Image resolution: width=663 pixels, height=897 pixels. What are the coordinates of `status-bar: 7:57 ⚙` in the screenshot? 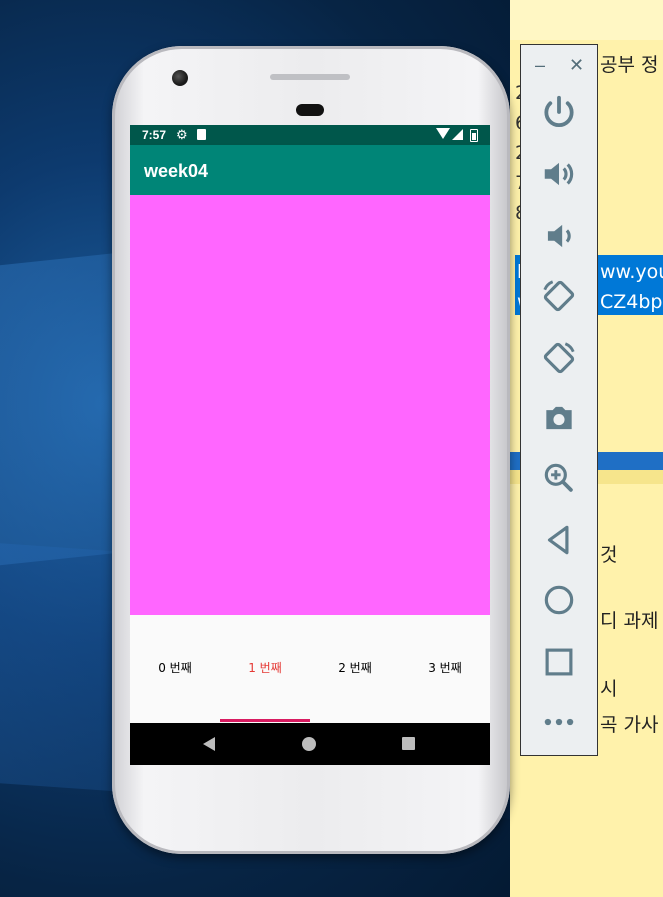 It's located at (310, 135).